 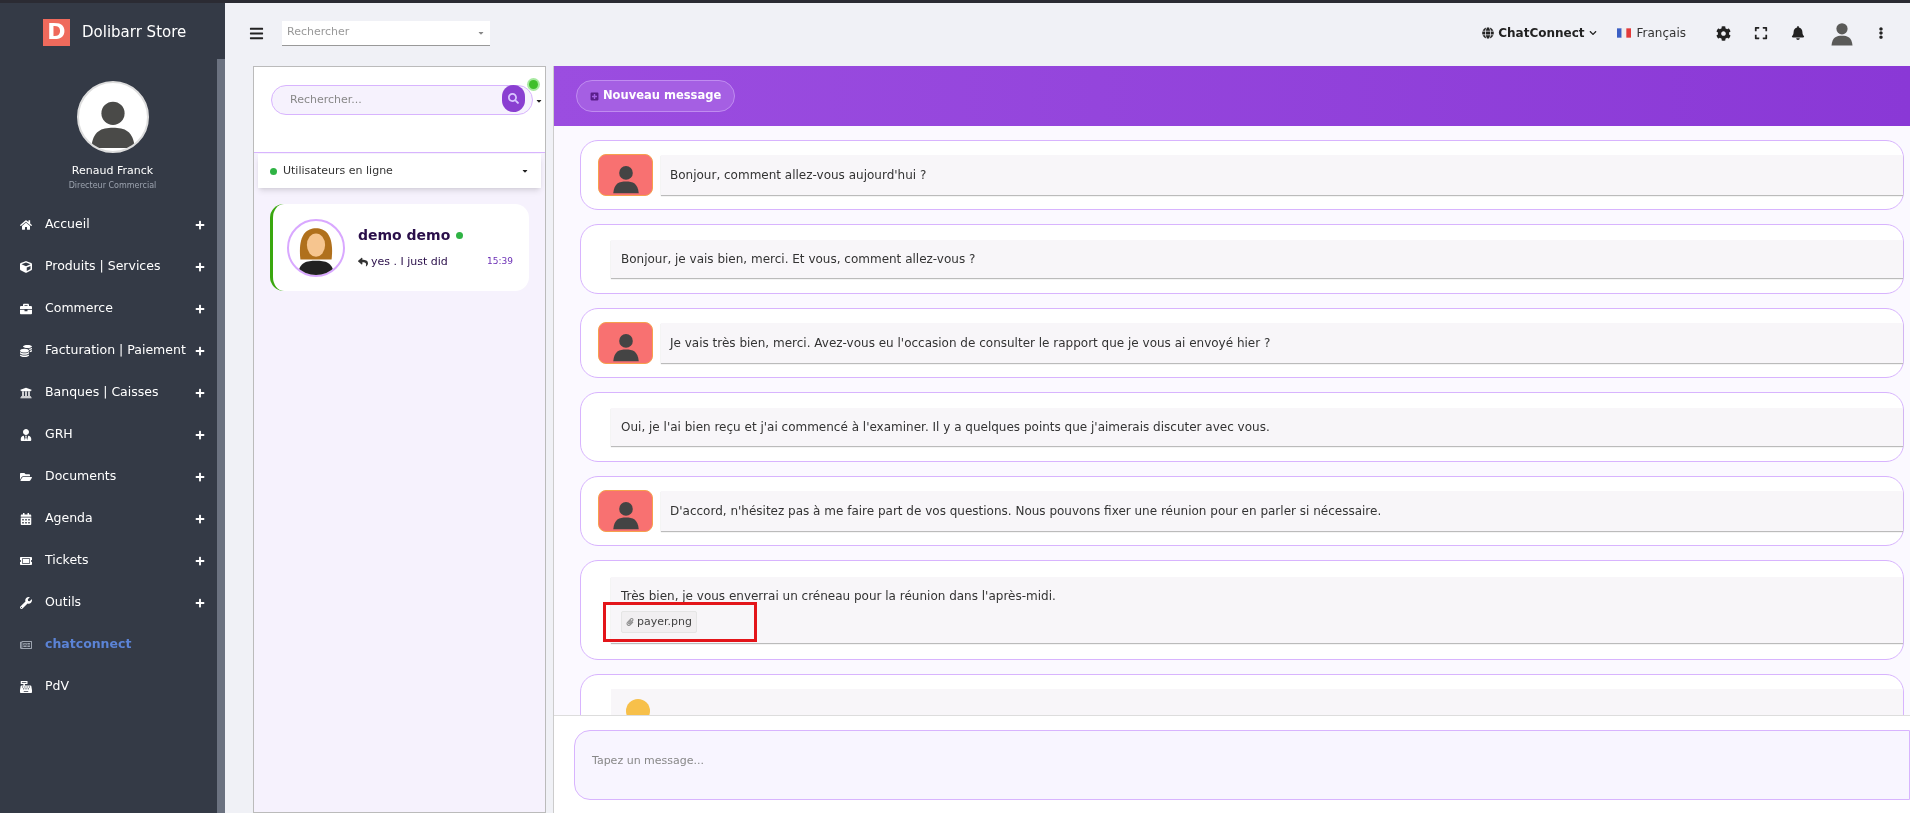 I want to click on message-text: Je vais très bien, merci. Avez-vous eu l'occasion de consulter le rapport que je vous ai envoyé hier ?, so click(x=970, y=343).